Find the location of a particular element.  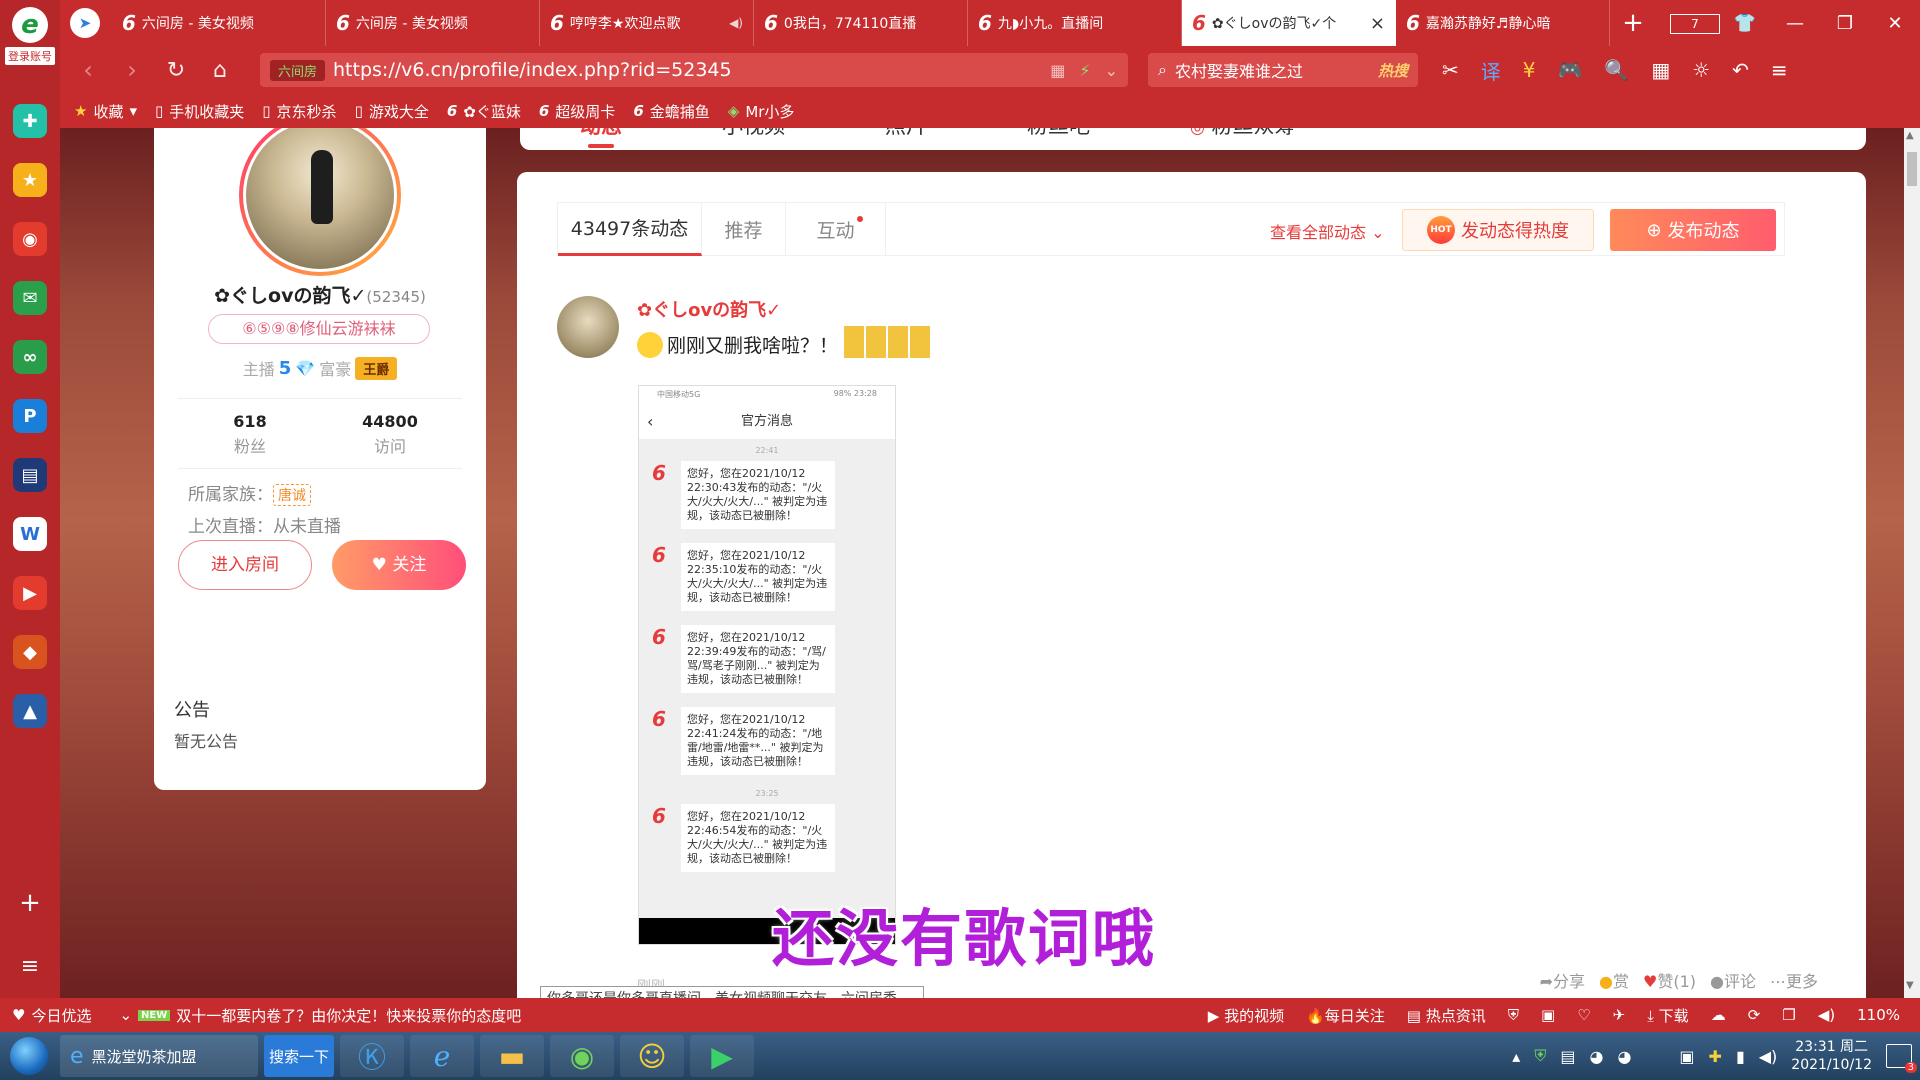

security-icon: ⛨ is located at coordinates (1540, 1056).